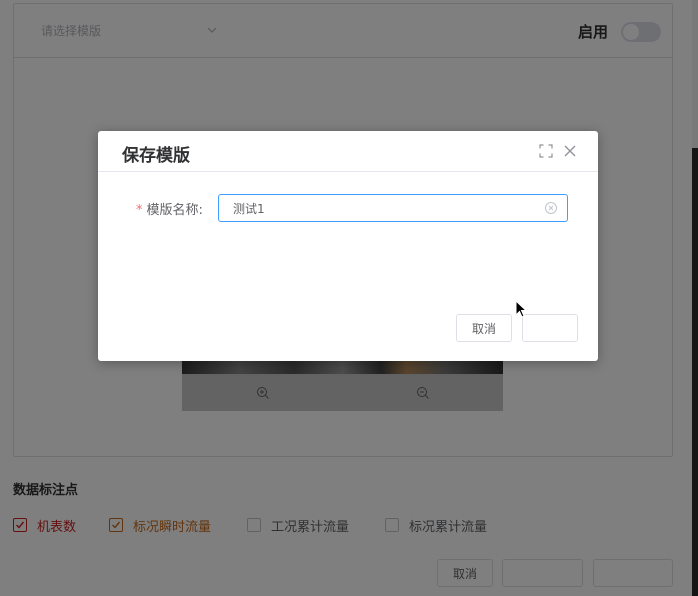 The height and width of the screenshot is (596, 698). I want to click on template-name-field, so click(393, 208).